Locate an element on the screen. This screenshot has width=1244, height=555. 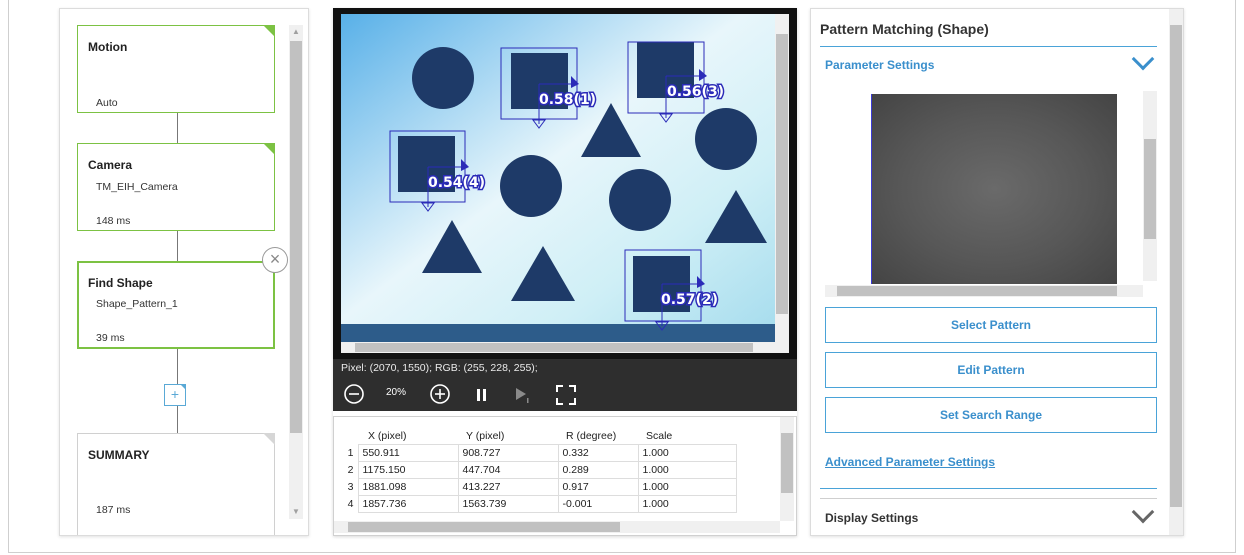
flow-scrollbar: ▲ ▼ is located at coordinates (296, 272).